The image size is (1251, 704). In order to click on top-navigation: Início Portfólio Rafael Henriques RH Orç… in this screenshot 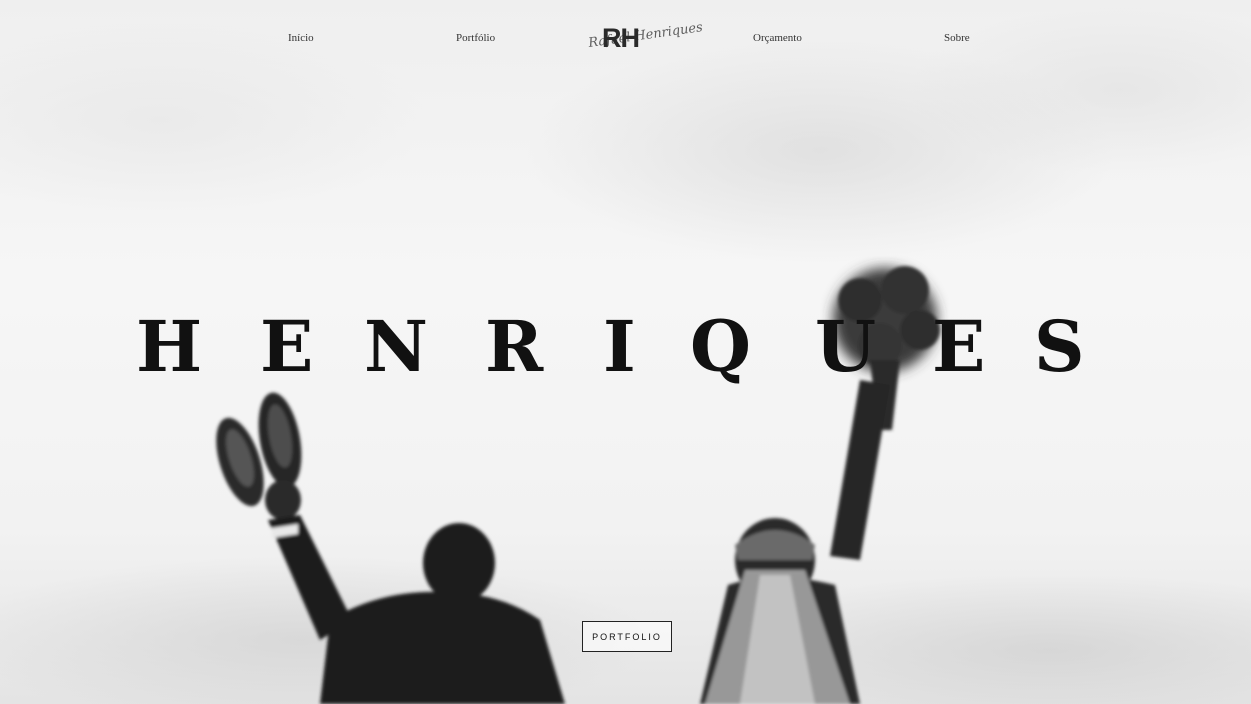, I will do `click(625, 39)`.